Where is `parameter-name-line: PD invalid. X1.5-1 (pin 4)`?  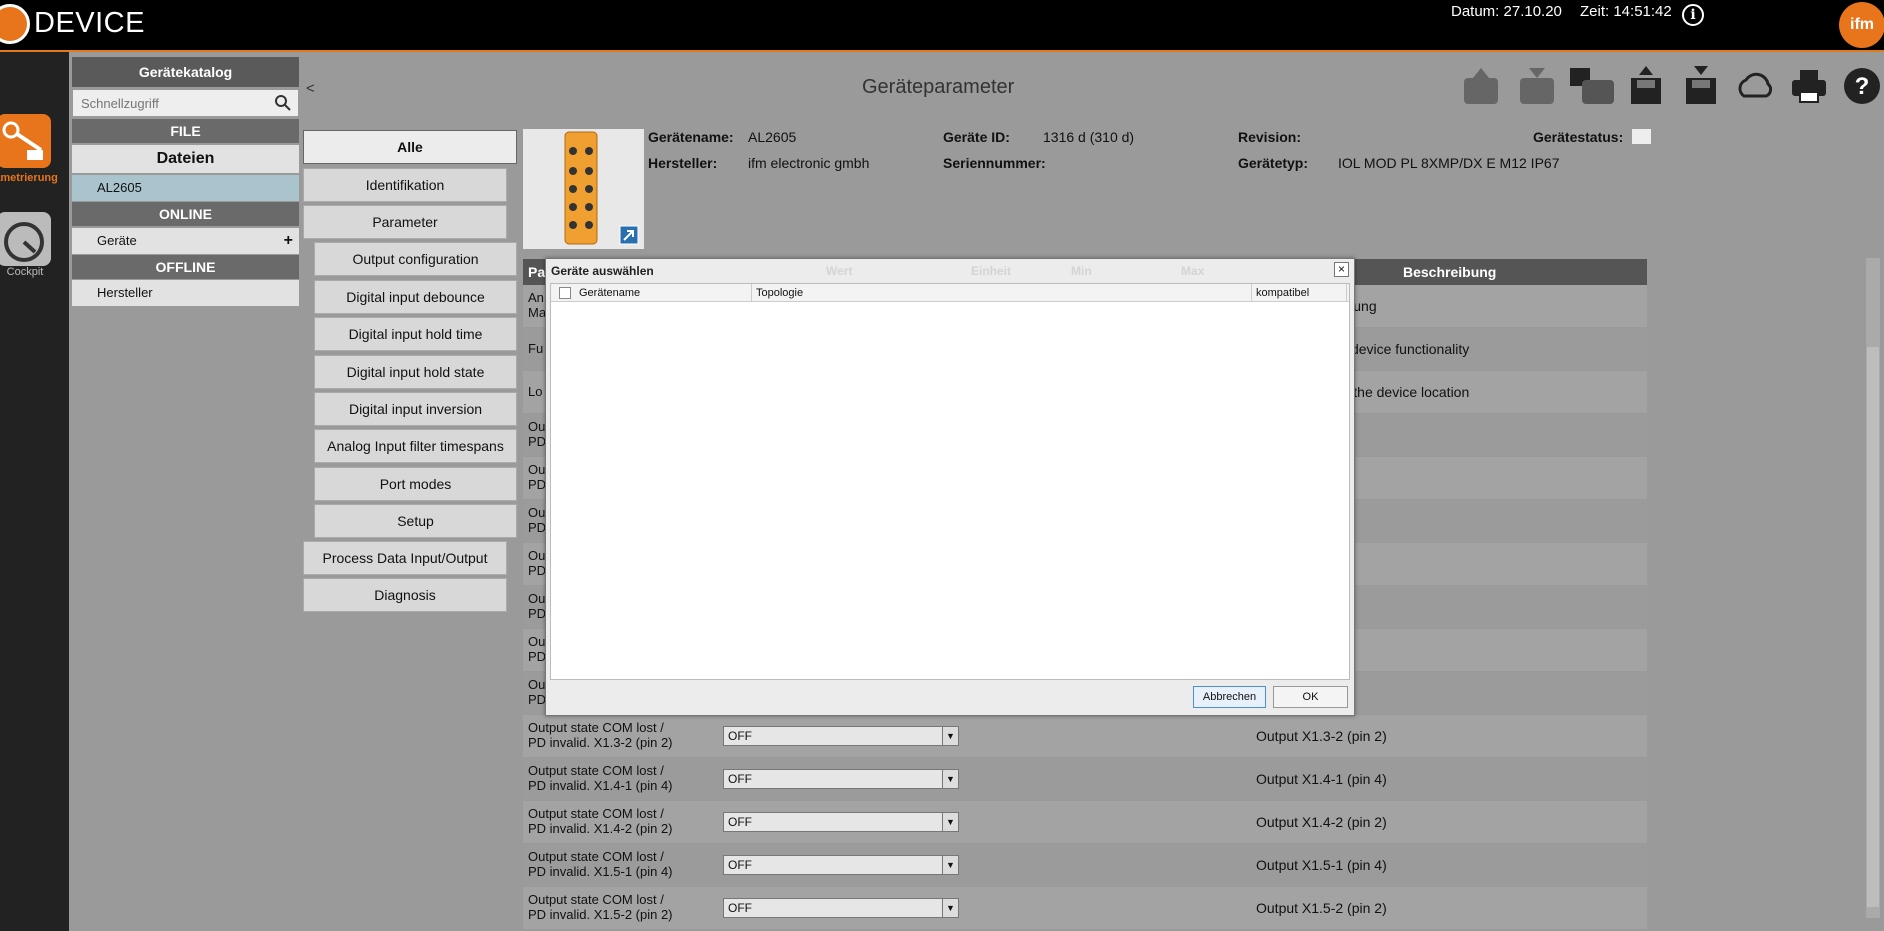
parameter-name-line: PD invalid. X1.5-1 (pin 4) is located at coordinates (600, 871).